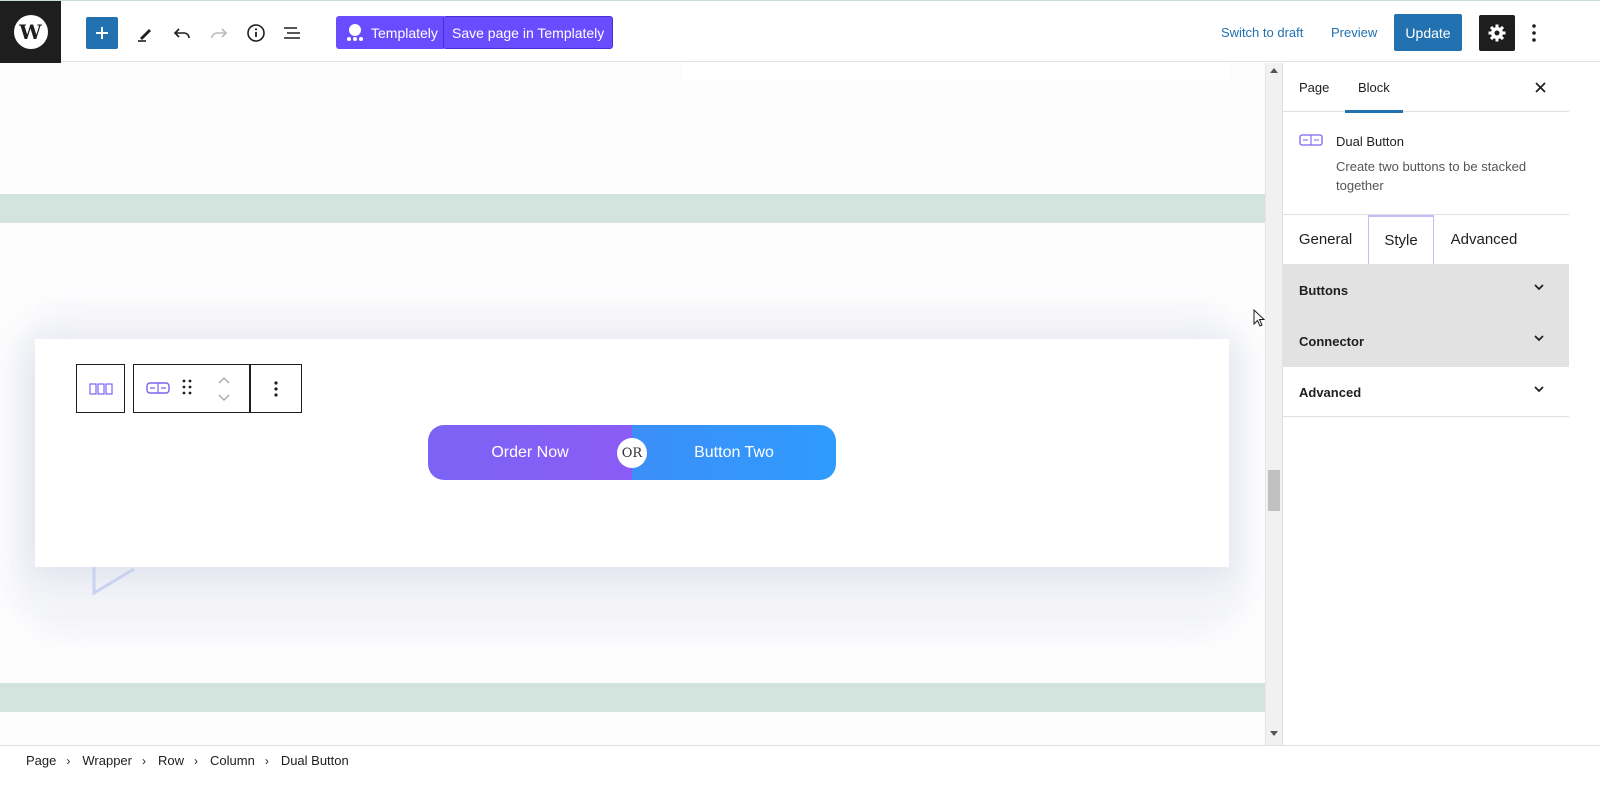 Image resolution: width=1600 pixels, height=785 pixels. Describe the element at coordinates (1484, 239) in the screenshot. I see `tab-advanced: Advanced` at that location.